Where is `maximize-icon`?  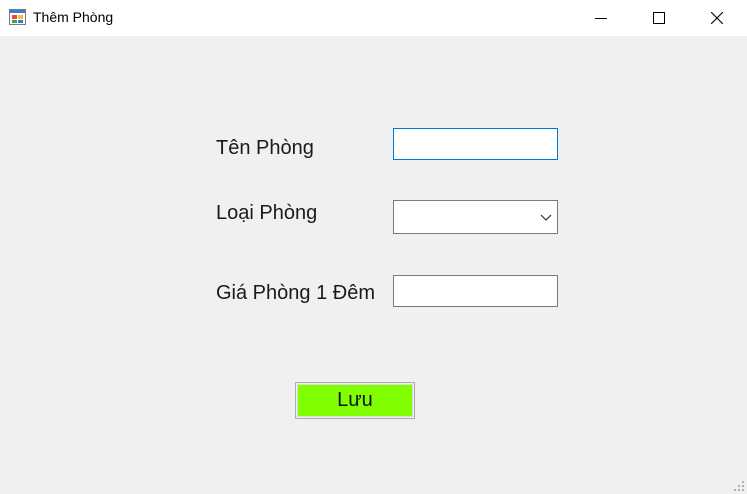
maximize-icon is located at coordinates (659, 18).